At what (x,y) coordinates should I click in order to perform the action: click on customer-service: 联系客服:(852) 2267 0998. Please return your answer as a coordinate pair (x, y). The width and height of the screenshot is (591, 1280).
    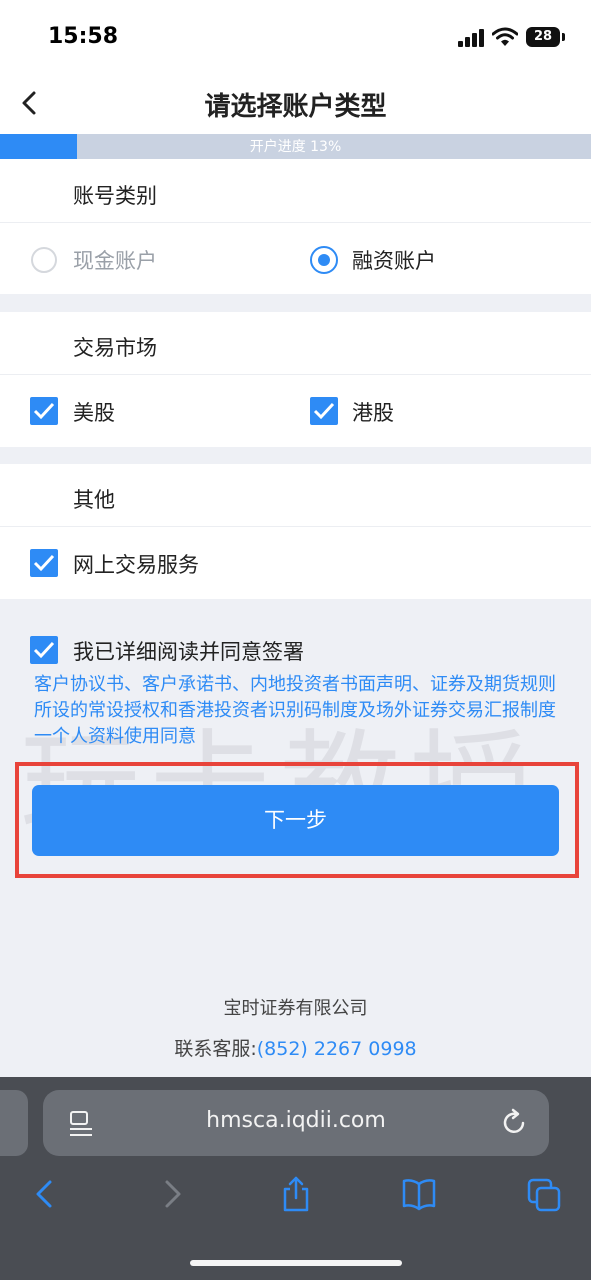
    Looking at the image, I should click on (295, 1047).